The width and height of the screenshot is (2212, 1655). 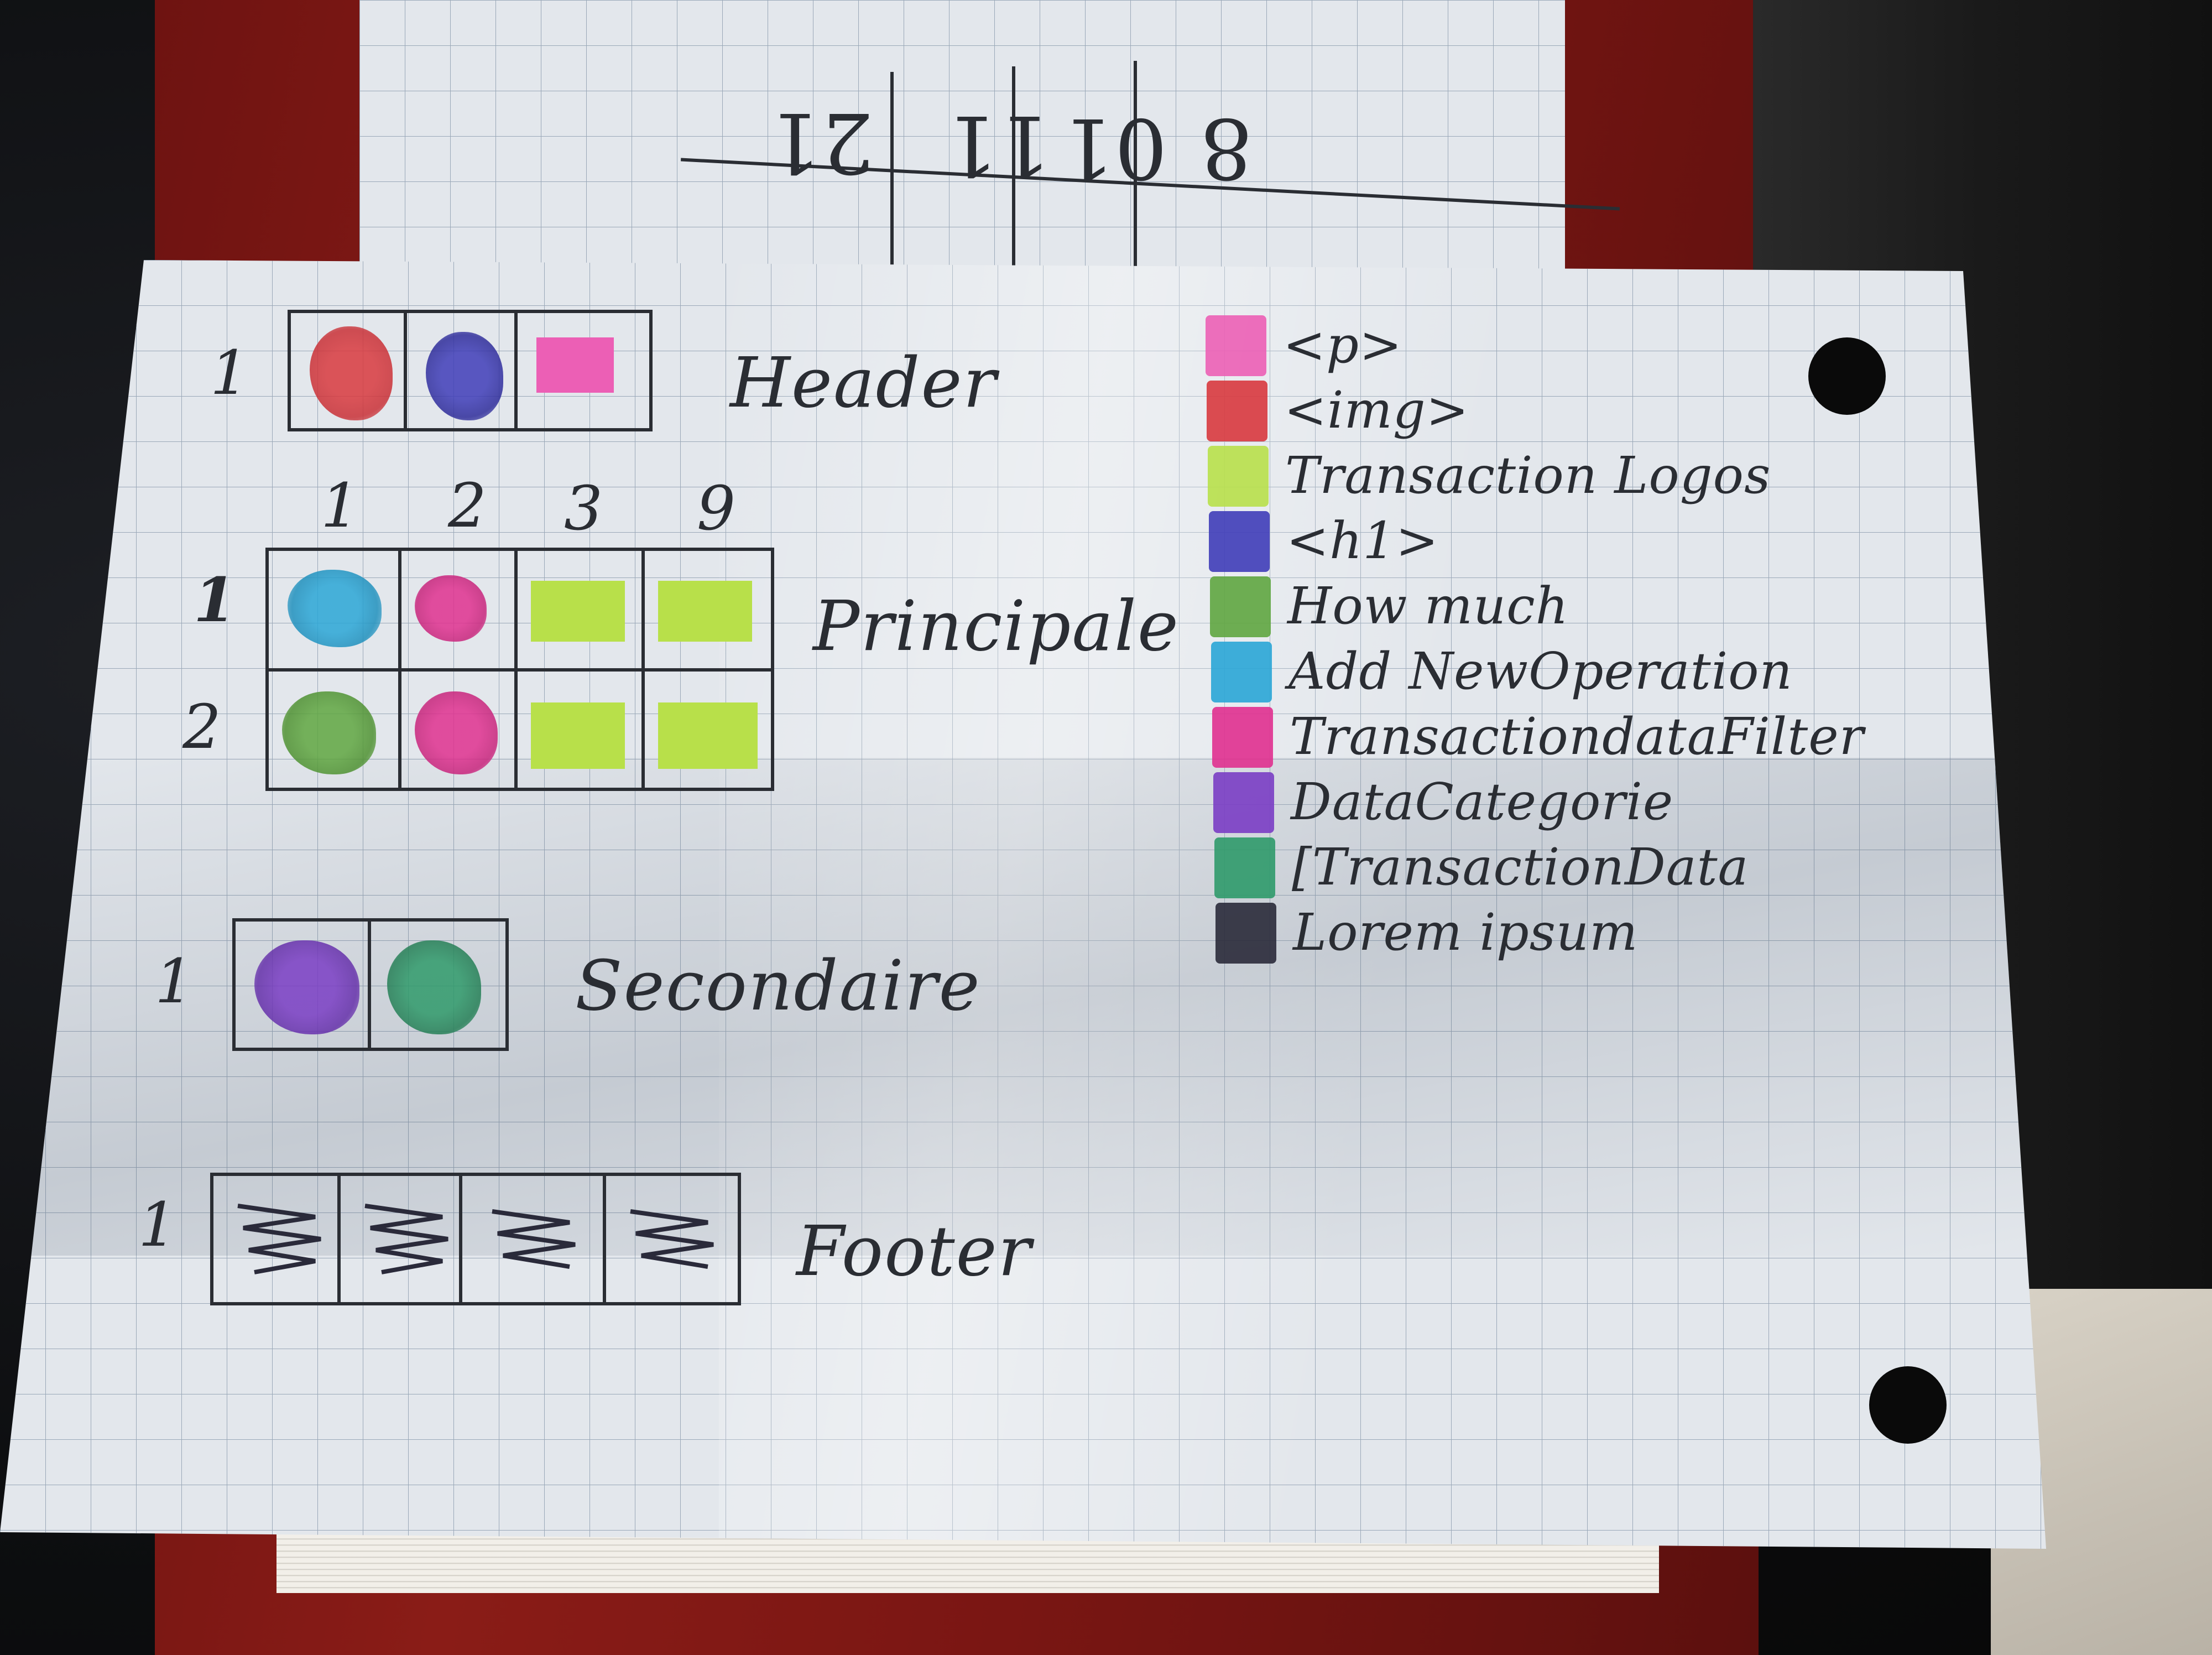 What do you see at coordinates (340, 505) in the screenshot?
I see `column-number: 1` at bounding box center [340, 505].